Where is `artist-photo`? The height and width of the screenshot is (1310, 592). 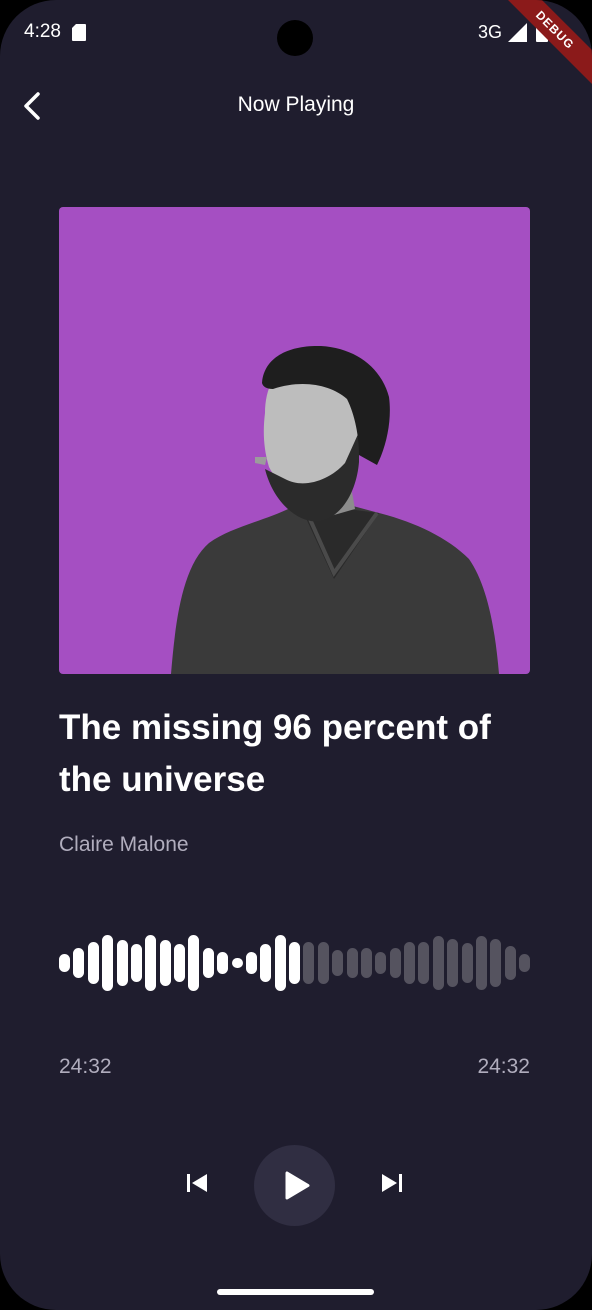
artist-photo is located at coordinates (335, 509).